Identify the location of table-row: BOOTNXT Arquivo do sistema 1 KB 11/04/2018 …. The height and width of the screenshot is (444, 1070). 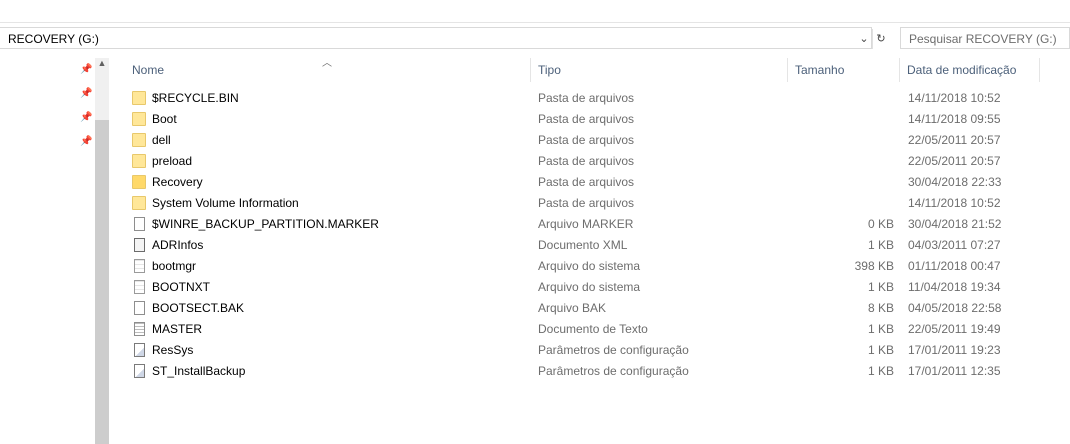
(597, 287).